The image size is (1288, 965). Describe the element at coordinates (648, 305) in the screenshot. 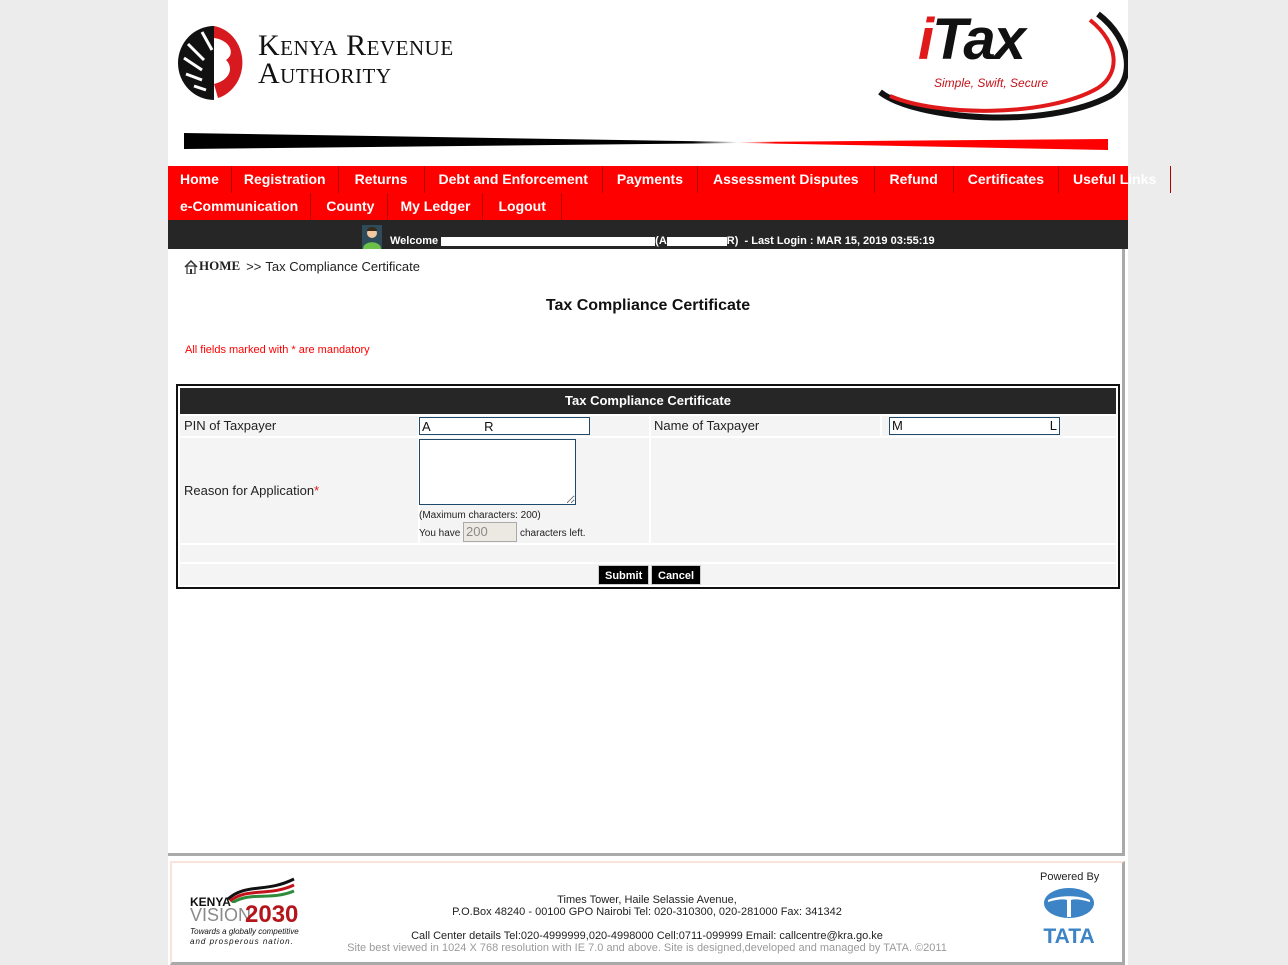

I see `page-title: Tax Compliance Certificate` at that location.